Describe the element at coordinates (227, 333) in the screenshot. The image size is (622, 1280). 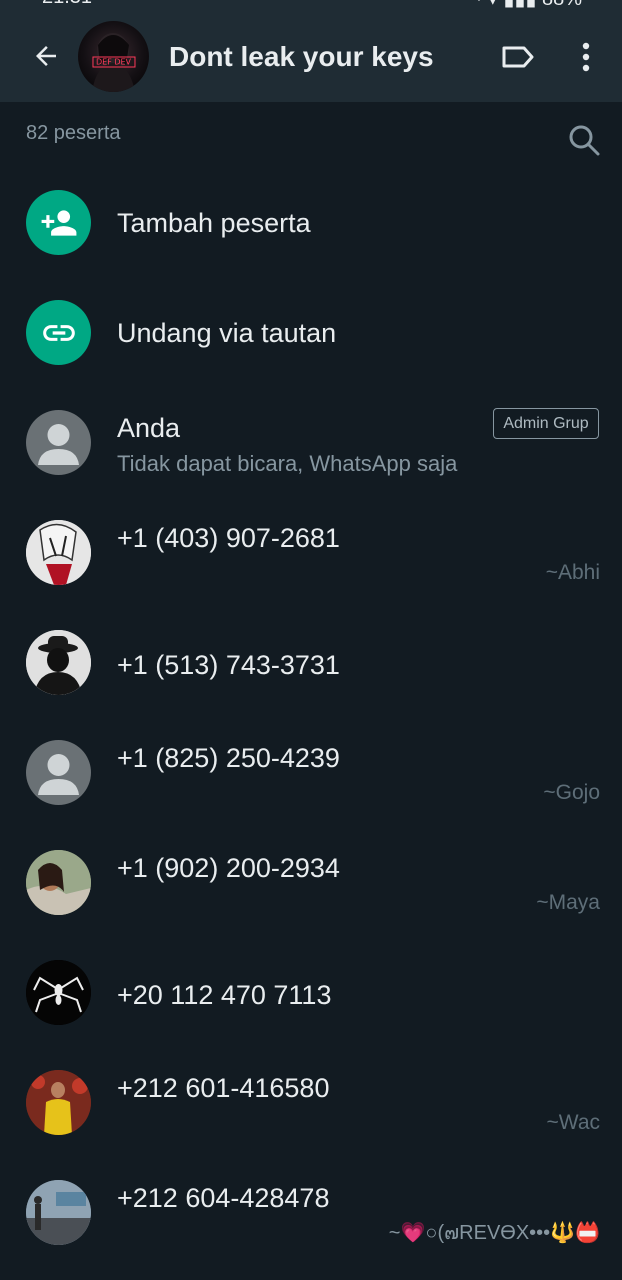
I see `invite-link-label: Undang via tautan` at that location.